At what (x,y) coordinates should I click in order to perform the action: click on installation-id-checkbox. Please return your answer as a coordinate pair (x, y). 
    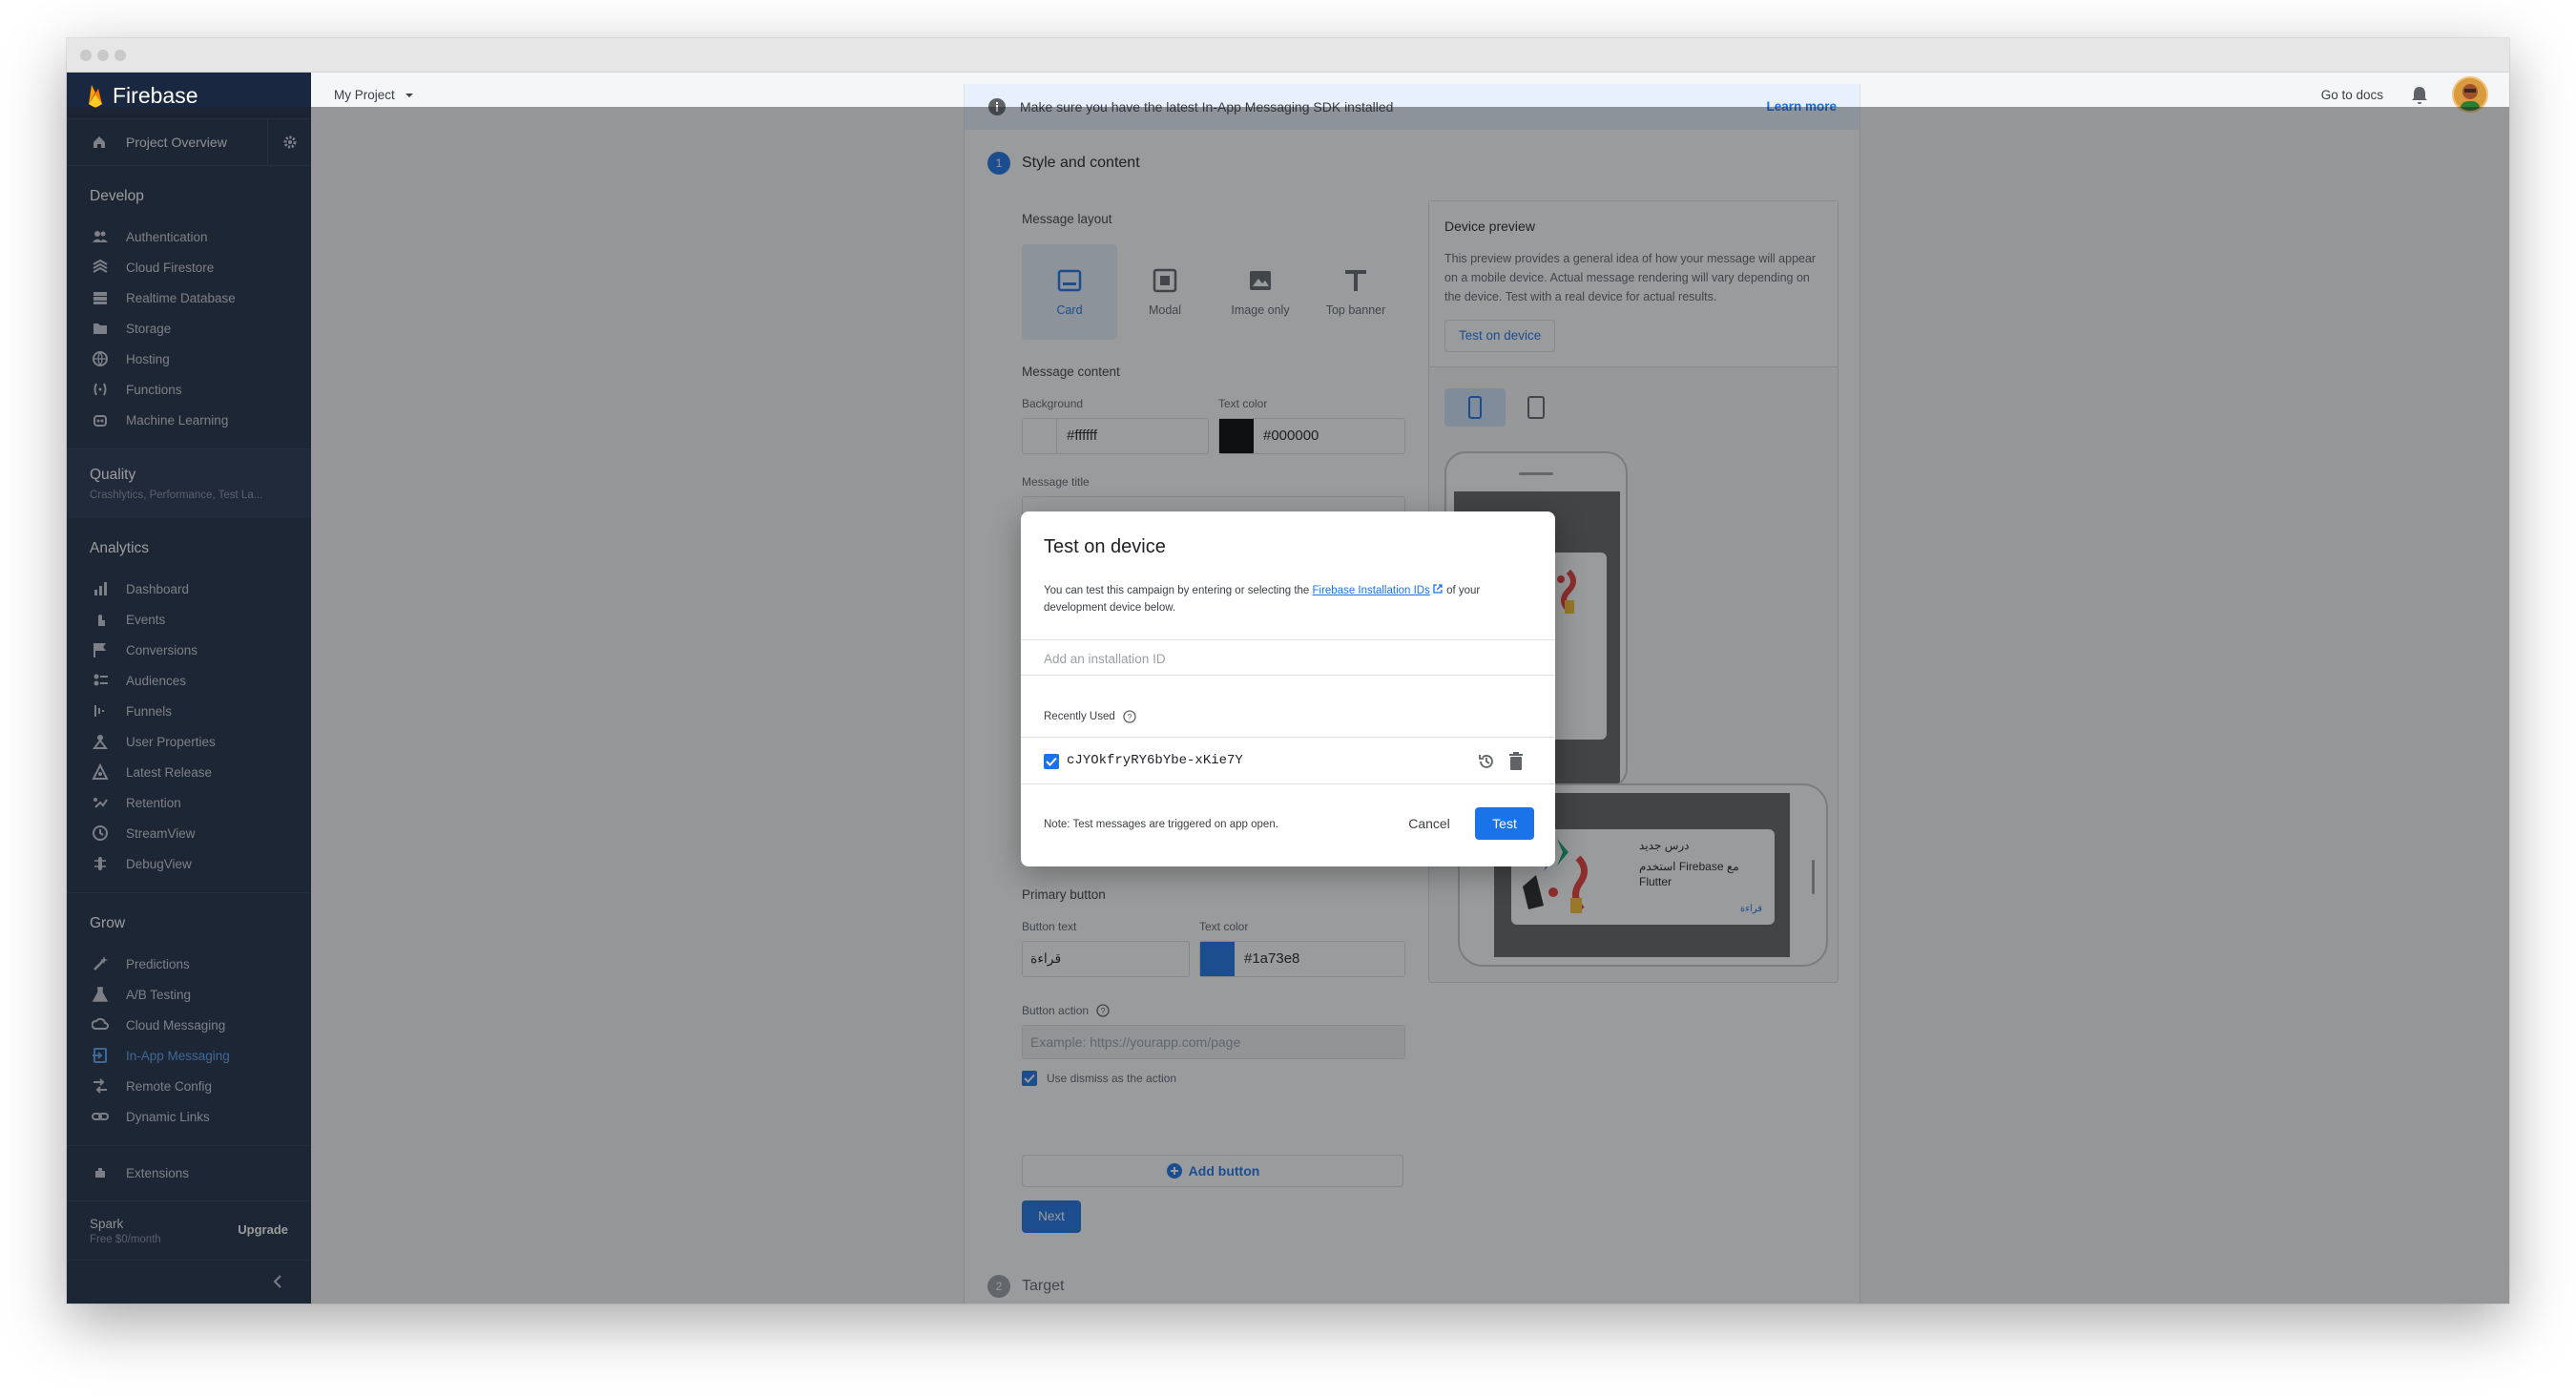
    Looking at the image, I should click on (1051, 761).